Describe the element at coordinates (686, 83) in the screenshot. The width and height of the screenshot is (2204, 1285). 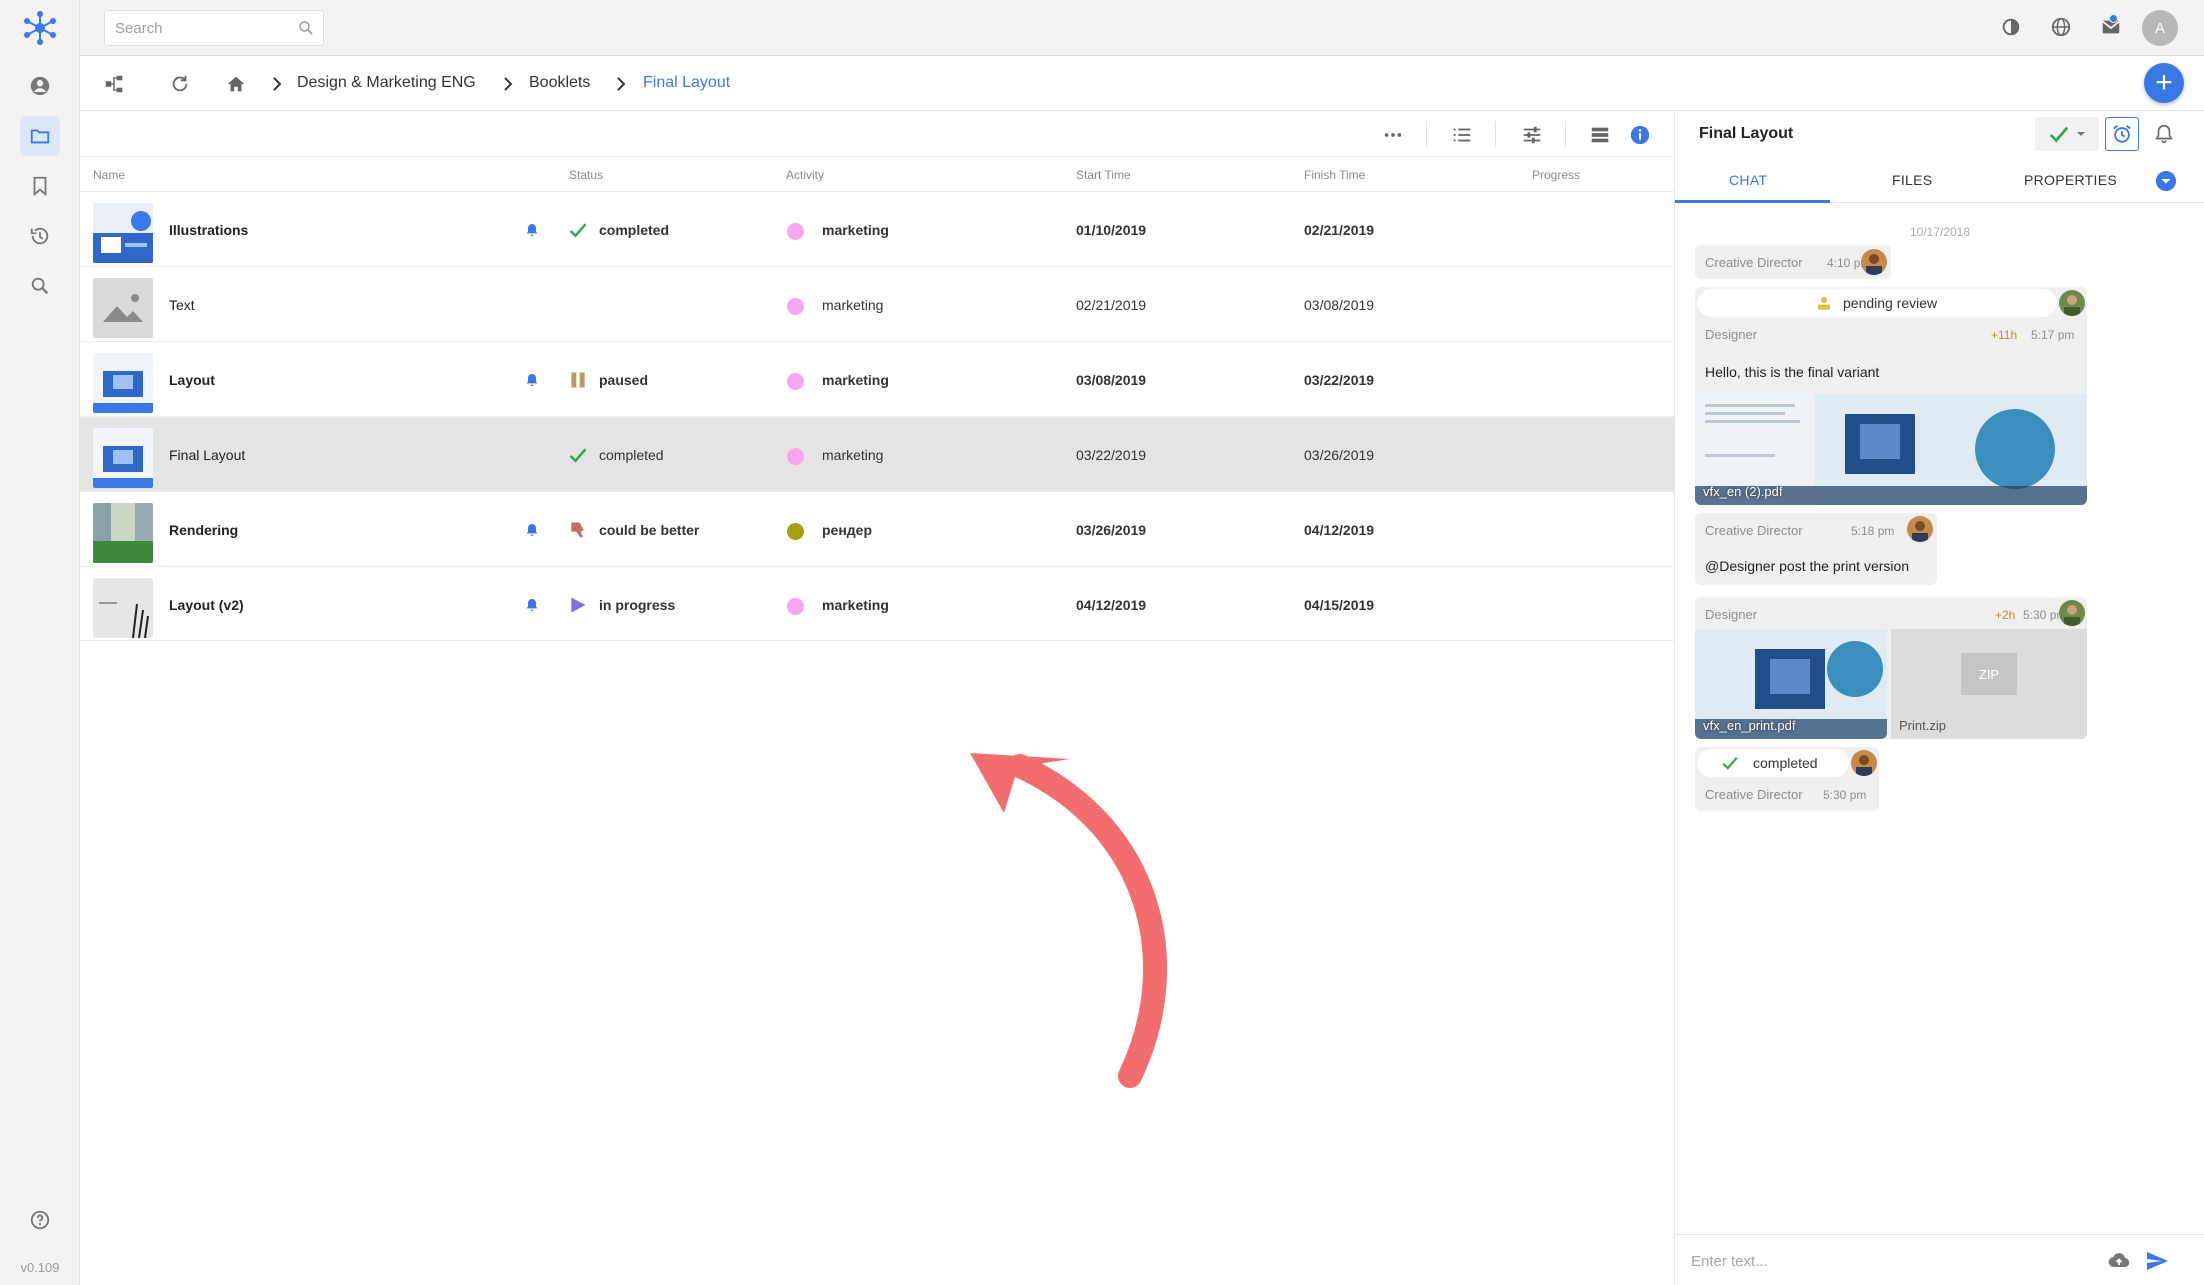
I see `breadcrumb-current: Final Layout` at that location.